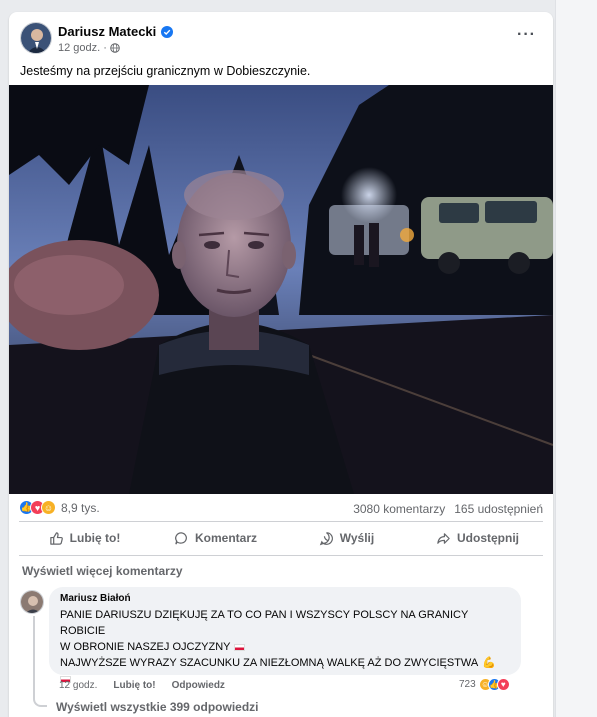 This screenshot has width=597, height=717. I want to click on share-button: Udostępnij, so click(477, 538).